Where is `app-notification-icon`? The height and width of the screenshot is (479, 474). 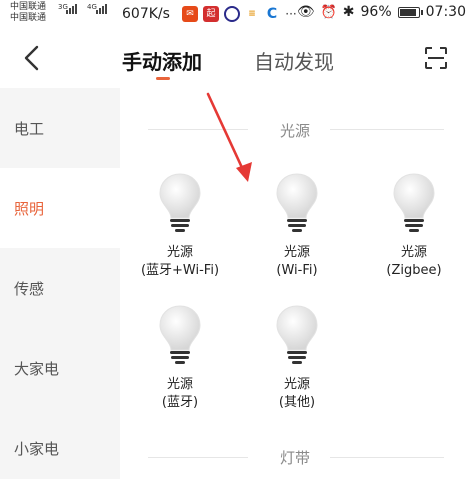
app-notification-icon is located at coordinates (232, 14).